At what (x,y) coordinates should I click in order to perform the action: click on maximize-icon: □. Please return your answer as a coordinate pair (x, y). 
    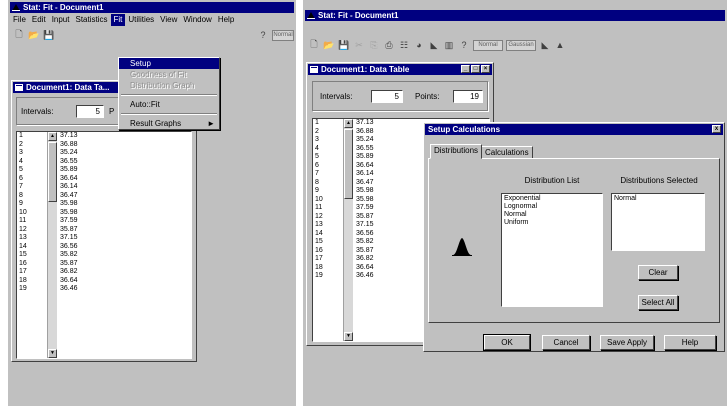
    Looking at the image, I should click on (475, 69).